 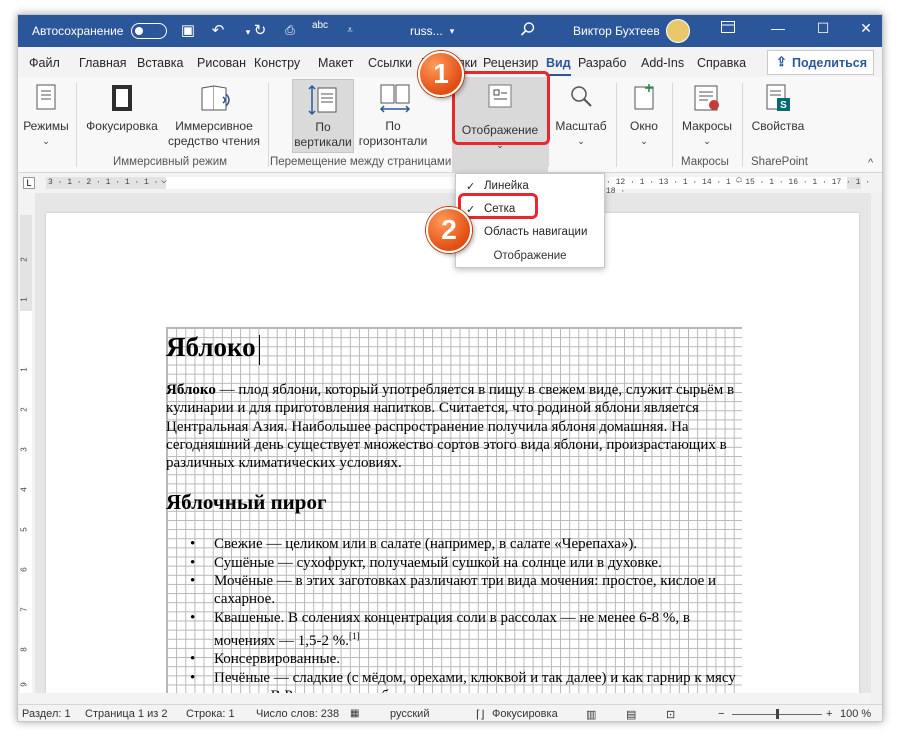 I want to click on status-focus: Фокусировка, so click(x=525, y=714).